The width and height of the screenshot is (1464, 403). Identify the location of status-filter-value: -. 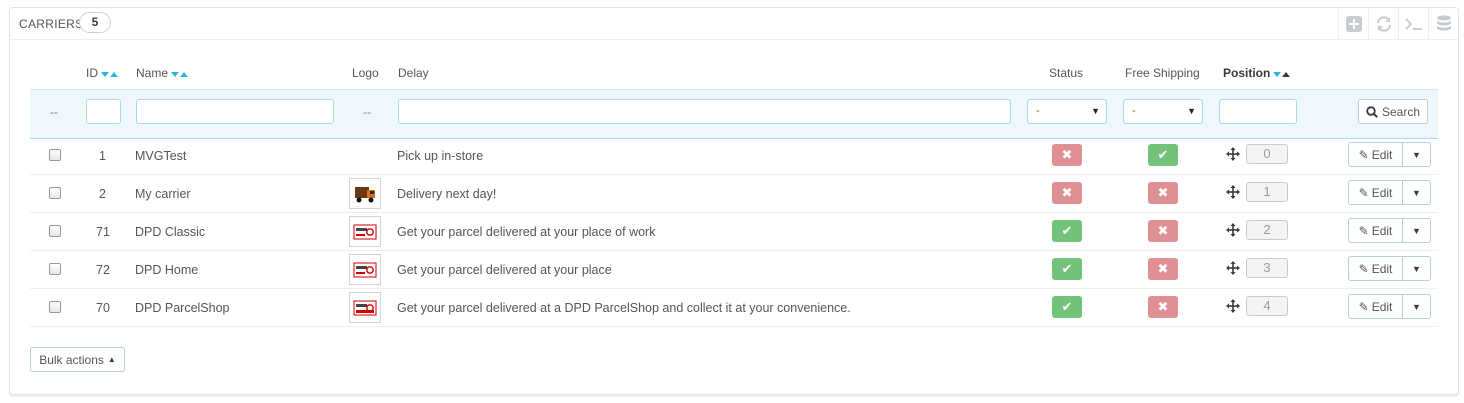
(1038, 111).